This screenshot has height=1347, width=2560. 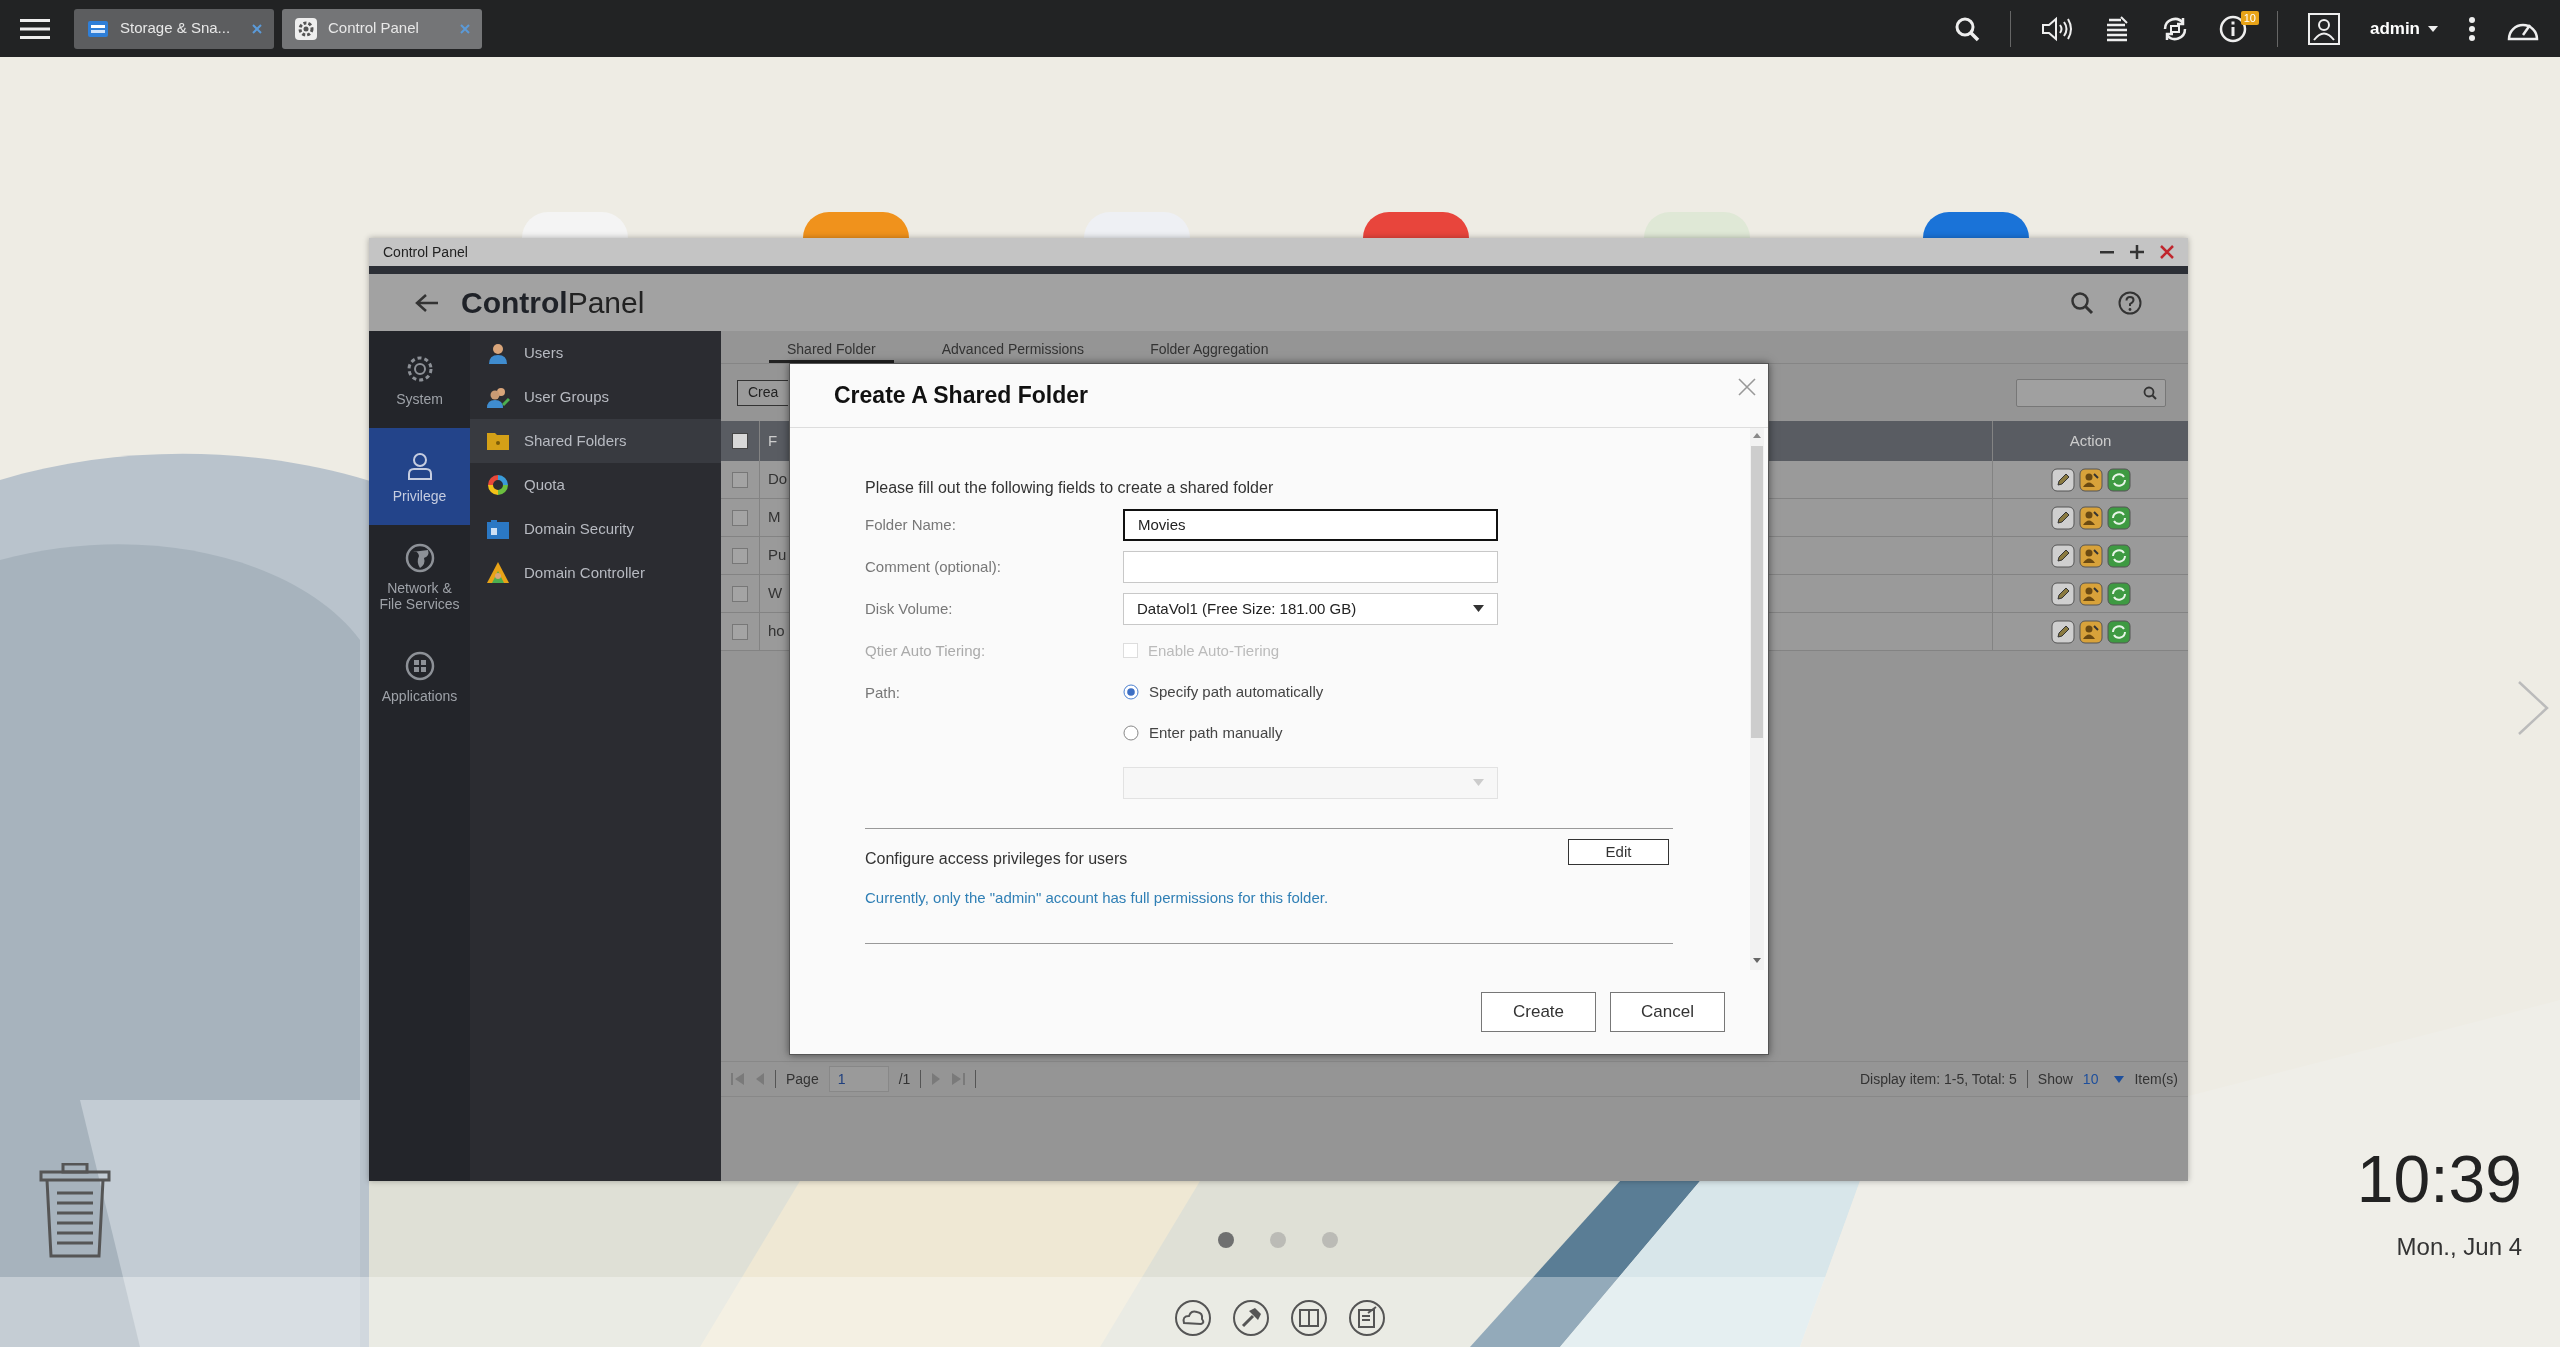 I want to click on scrollbar, so click(x=1757, y=699).